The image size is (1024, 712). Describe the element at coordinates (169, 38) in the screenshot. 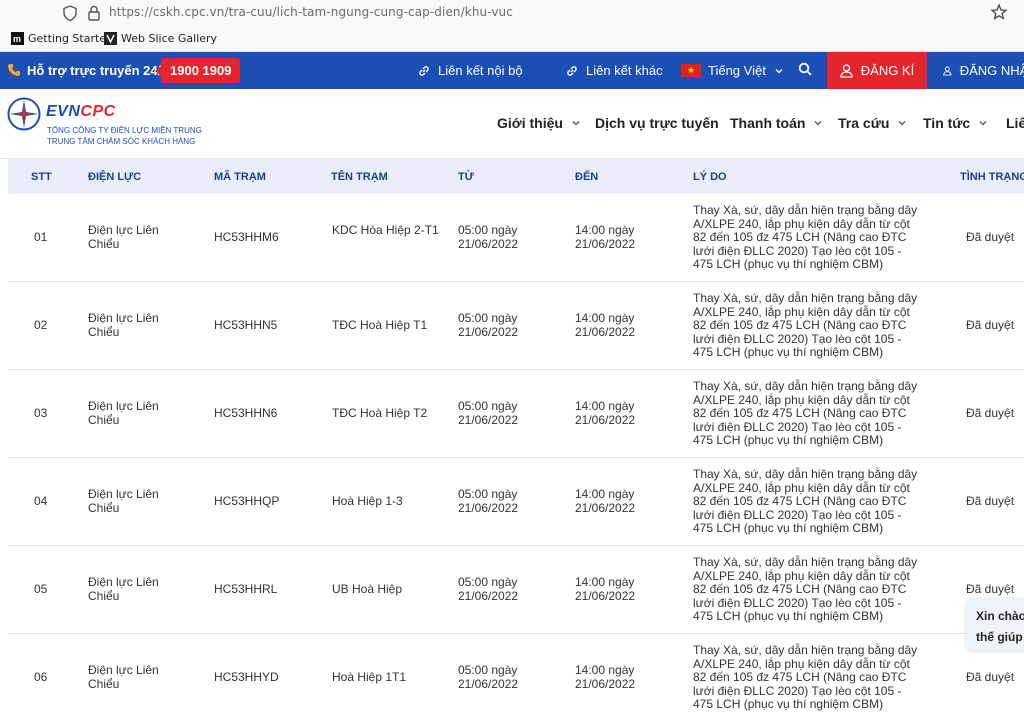

I see `bookmark-label: Web Slice Gallery` at that location.